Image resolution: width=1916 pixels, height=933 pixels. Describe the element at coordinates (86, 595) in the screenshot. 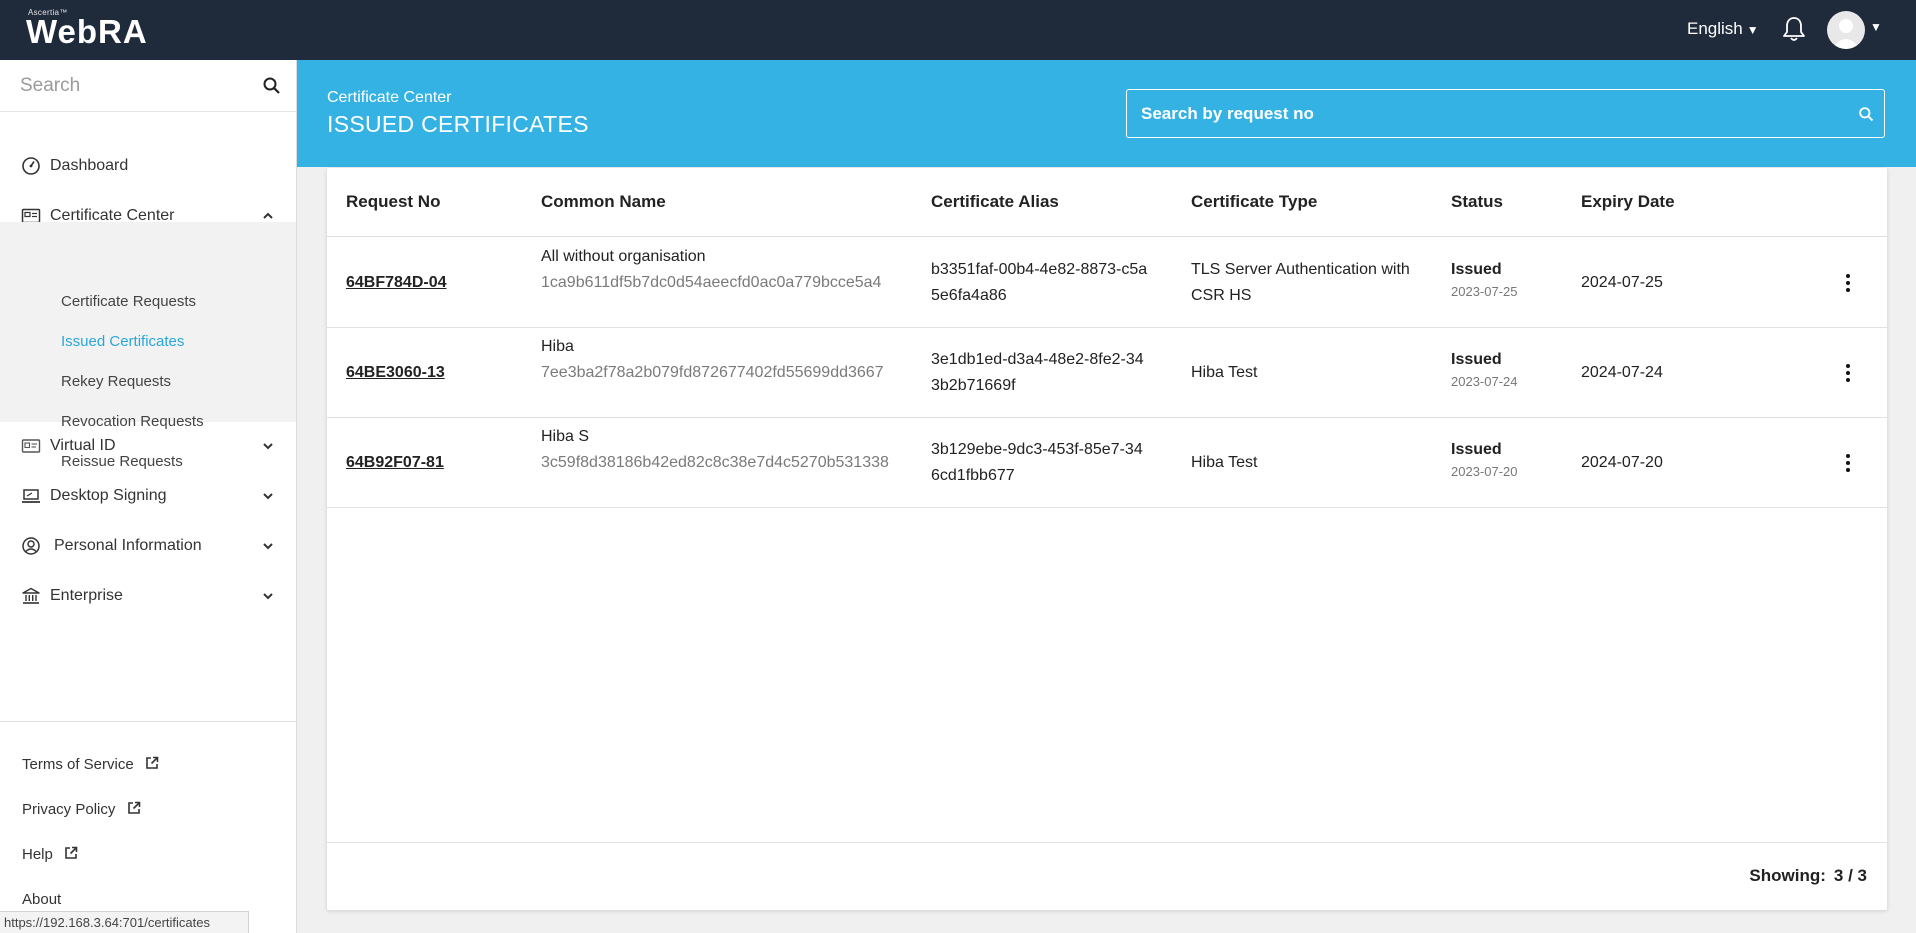

I see `sidebar-item-label: Enterprise` at that location.